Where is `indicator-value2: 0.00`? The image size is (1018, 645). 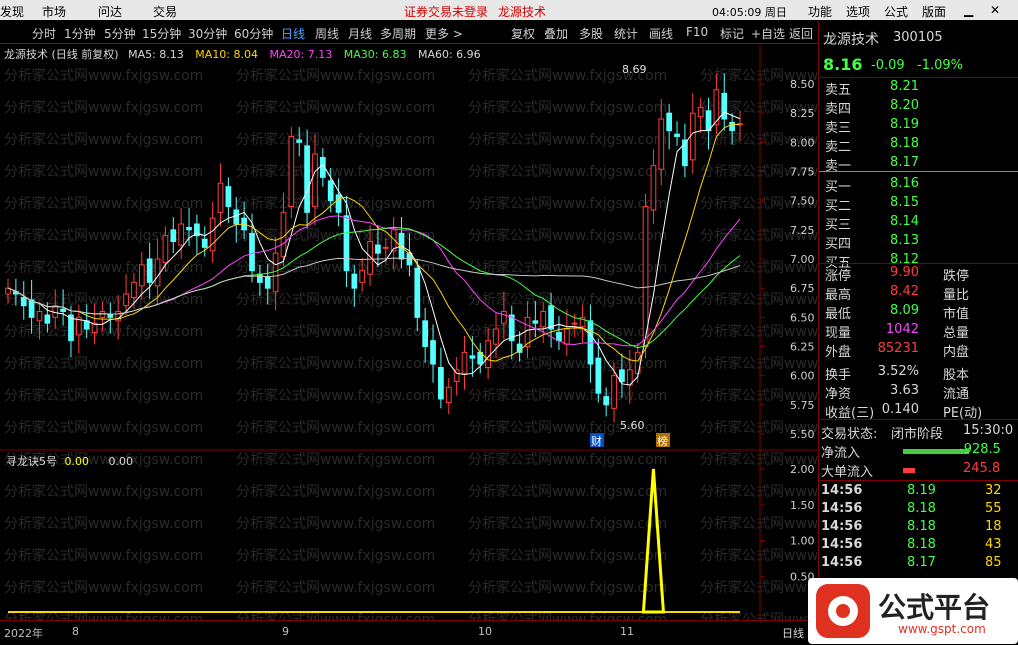
indicator-value2: 0.00 is located at coordinates (121, 461).